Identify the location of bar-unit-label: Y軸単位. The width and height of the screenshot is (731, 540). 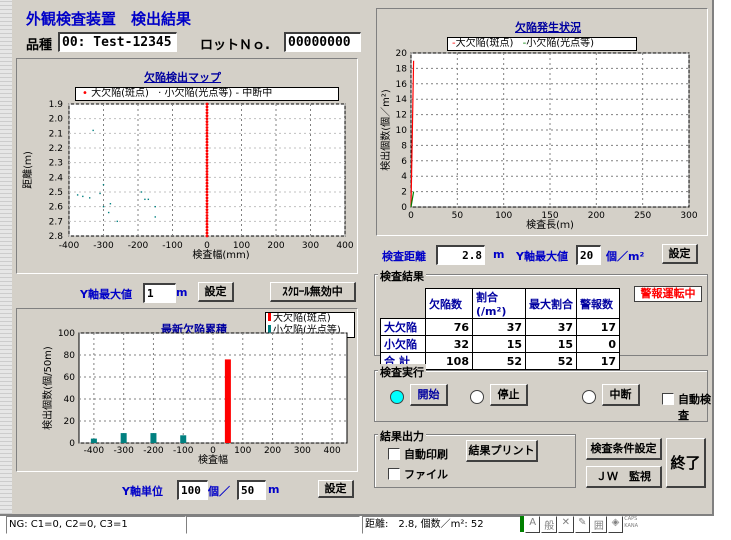
(142, 491).